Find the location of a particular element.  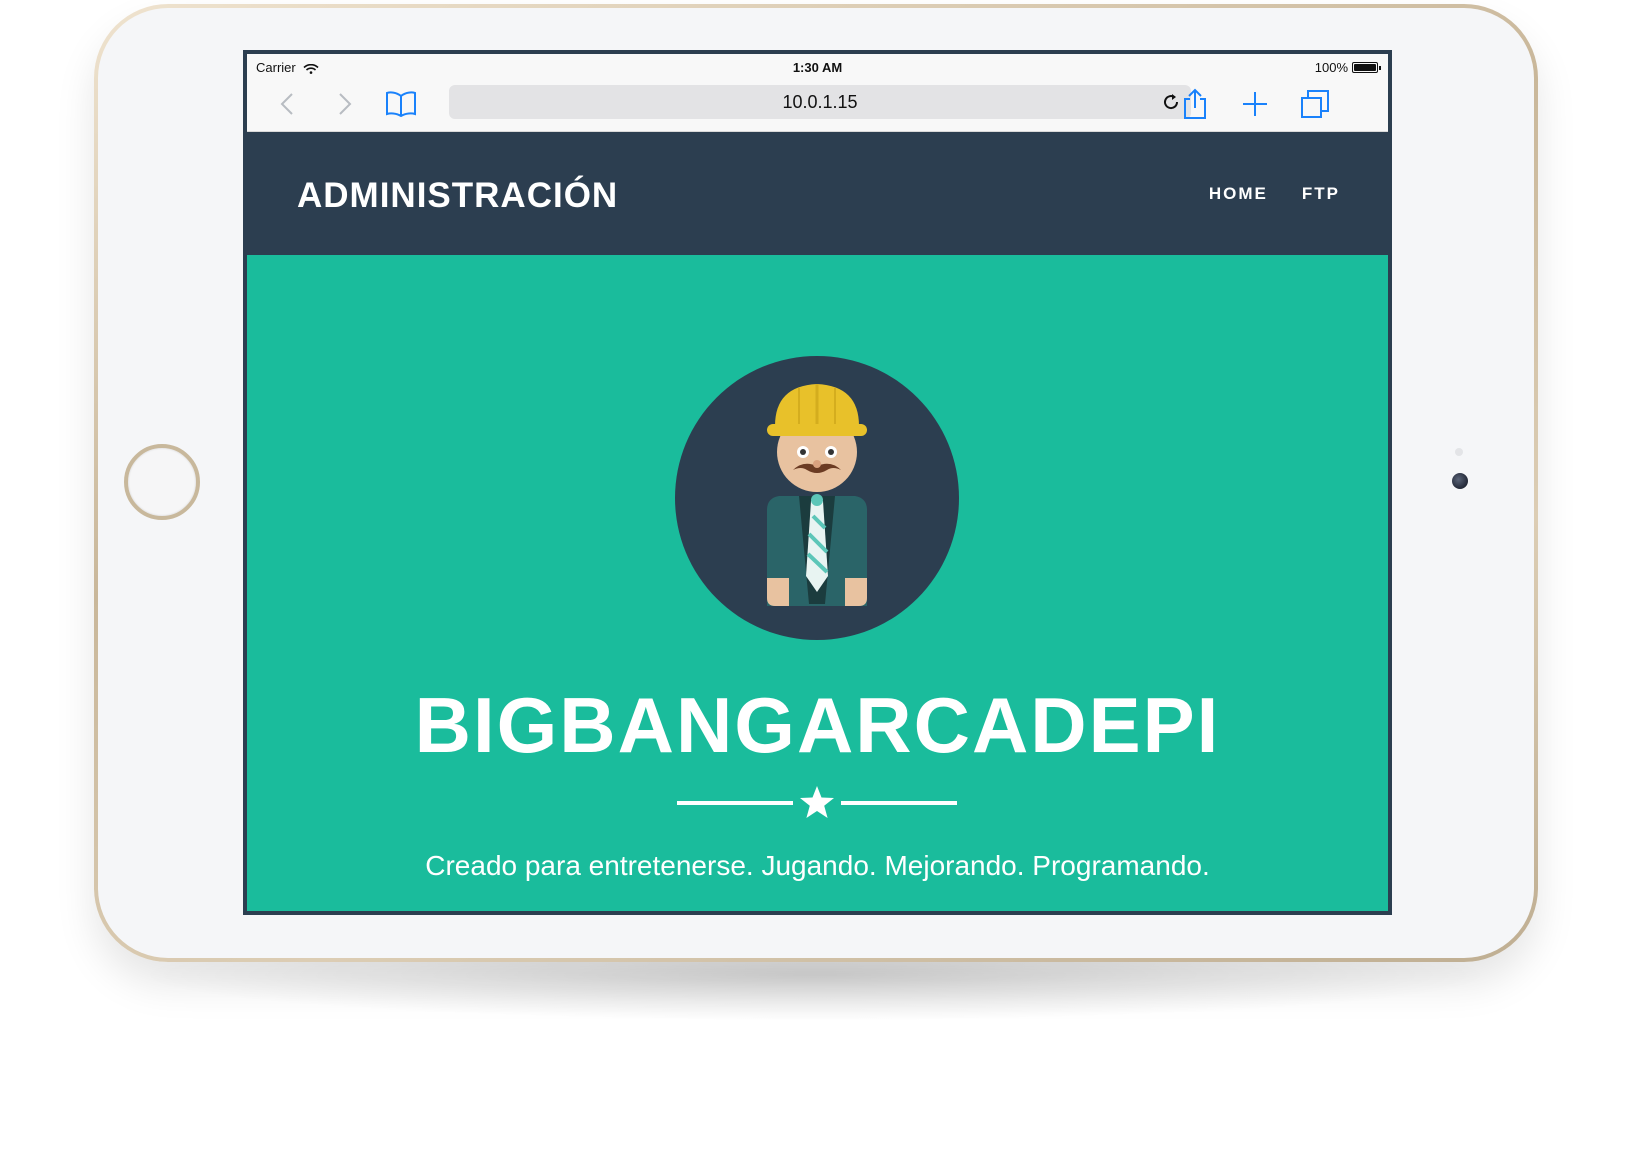

nav-links: HOME FTP is located at coordinates (1274, 194).